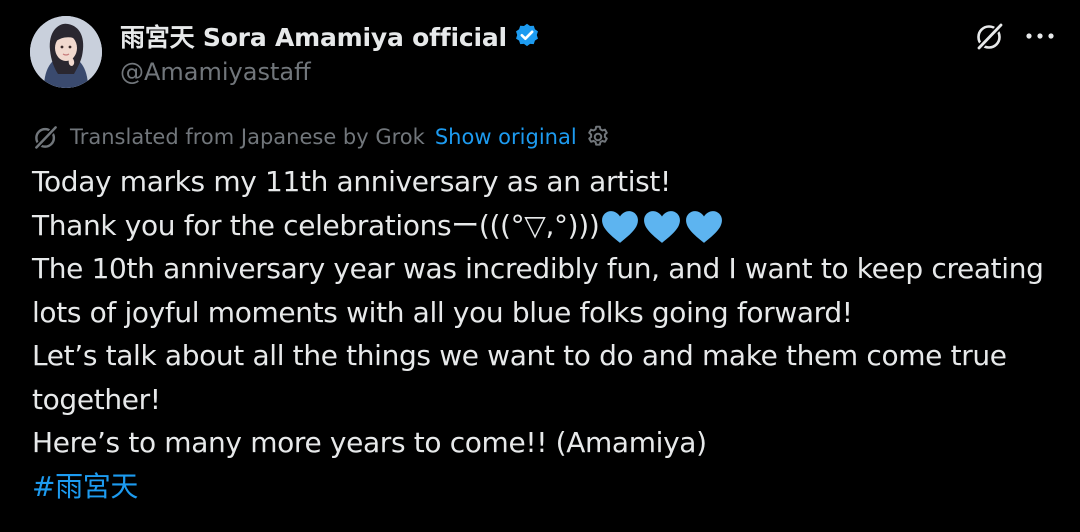 The width and height of the screenshot is (1080, 532). I want to click on author-display-name: 雨宮天 Sora Amamiya official, so click(313, 36).